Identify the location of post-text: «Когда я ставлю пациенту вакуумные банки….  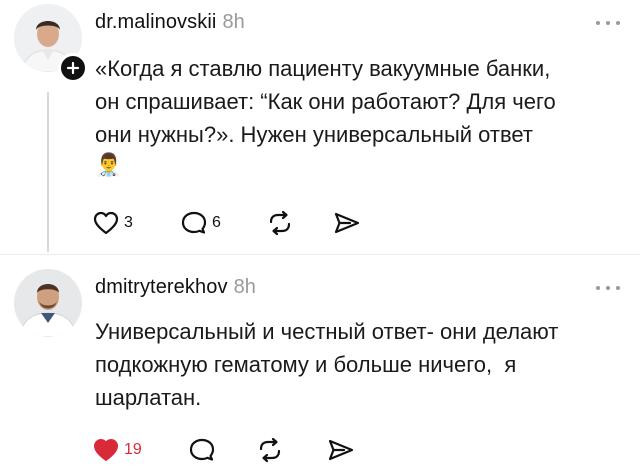
(325, 101).